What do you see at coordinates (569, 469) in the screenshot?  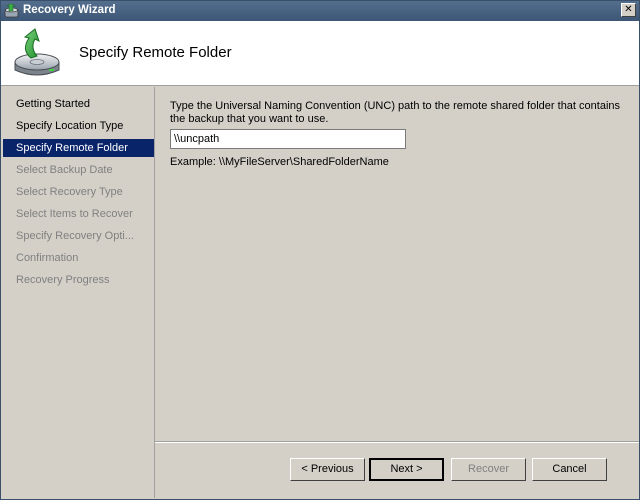 I see `cancel-button: Cancel` at bounding box center [569, 469].